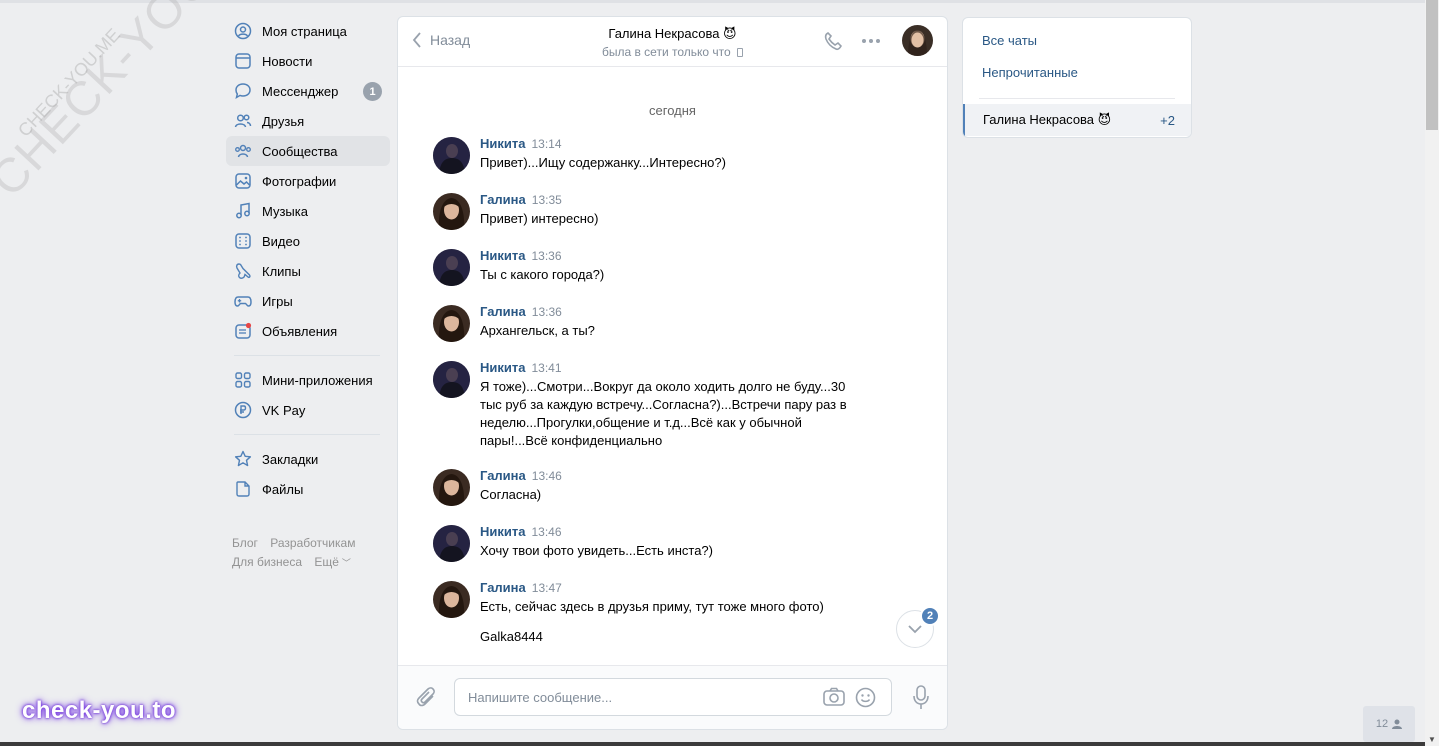 Image resolution: width=1439 pixels, height=746 pixels. What do you see at coordinates (666, 52) in the screenshot?
I see `peer-status-text: была в сети только что` at bounding box center [666, 52].